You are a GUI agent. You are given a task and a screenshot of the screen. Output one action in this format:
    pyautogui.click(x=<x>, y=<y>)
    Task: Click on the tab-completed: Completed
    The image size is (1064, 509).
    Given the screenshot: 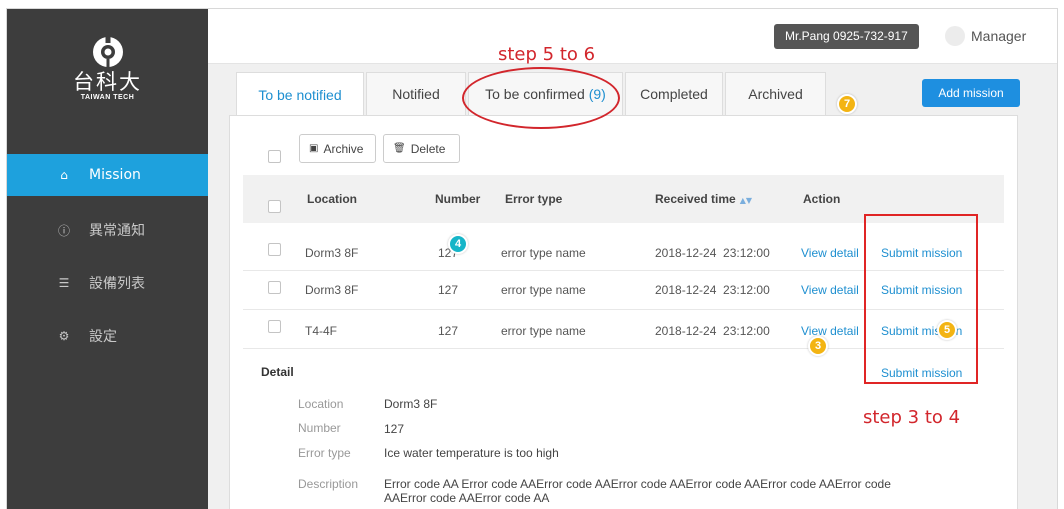 What is the action you would take?
    pyautogui.click(x=674, y=93)
    